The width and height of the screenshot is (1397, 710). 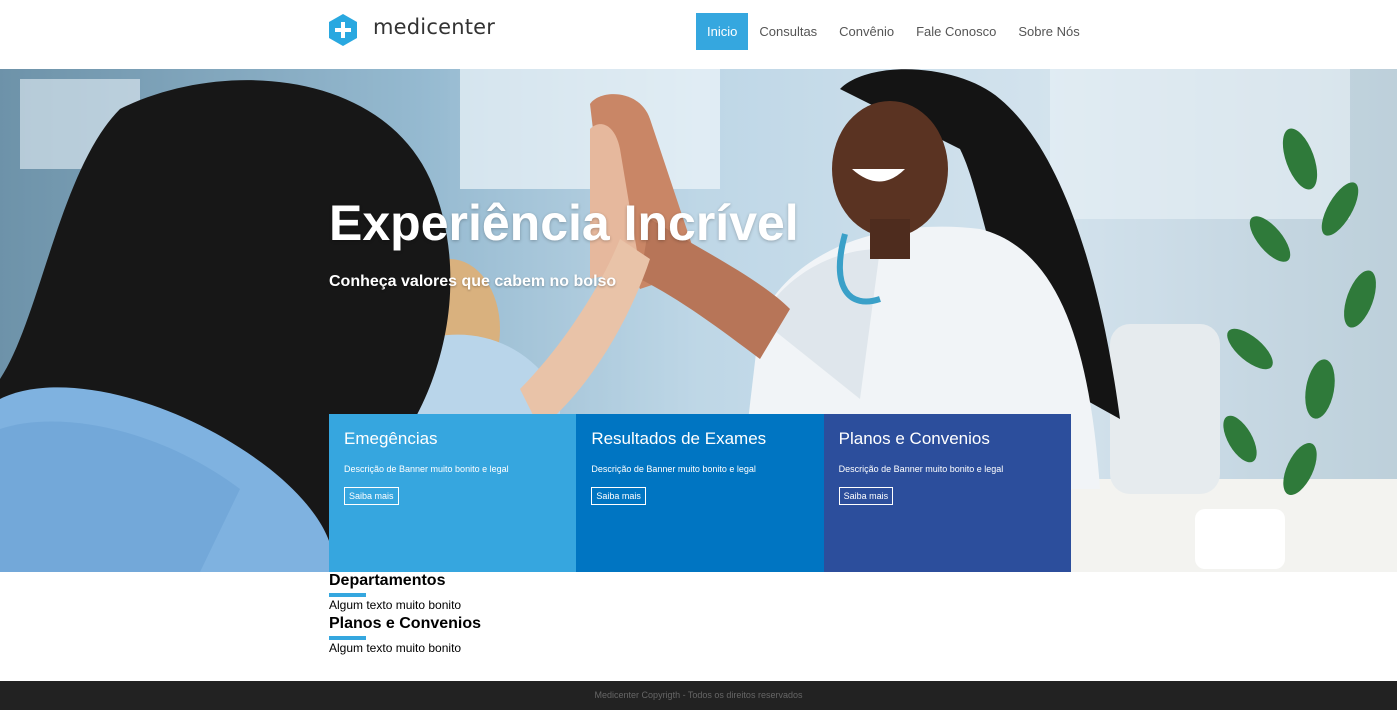 I want to click on card-title: Planos e Convenios, so click(x=914, y=438).